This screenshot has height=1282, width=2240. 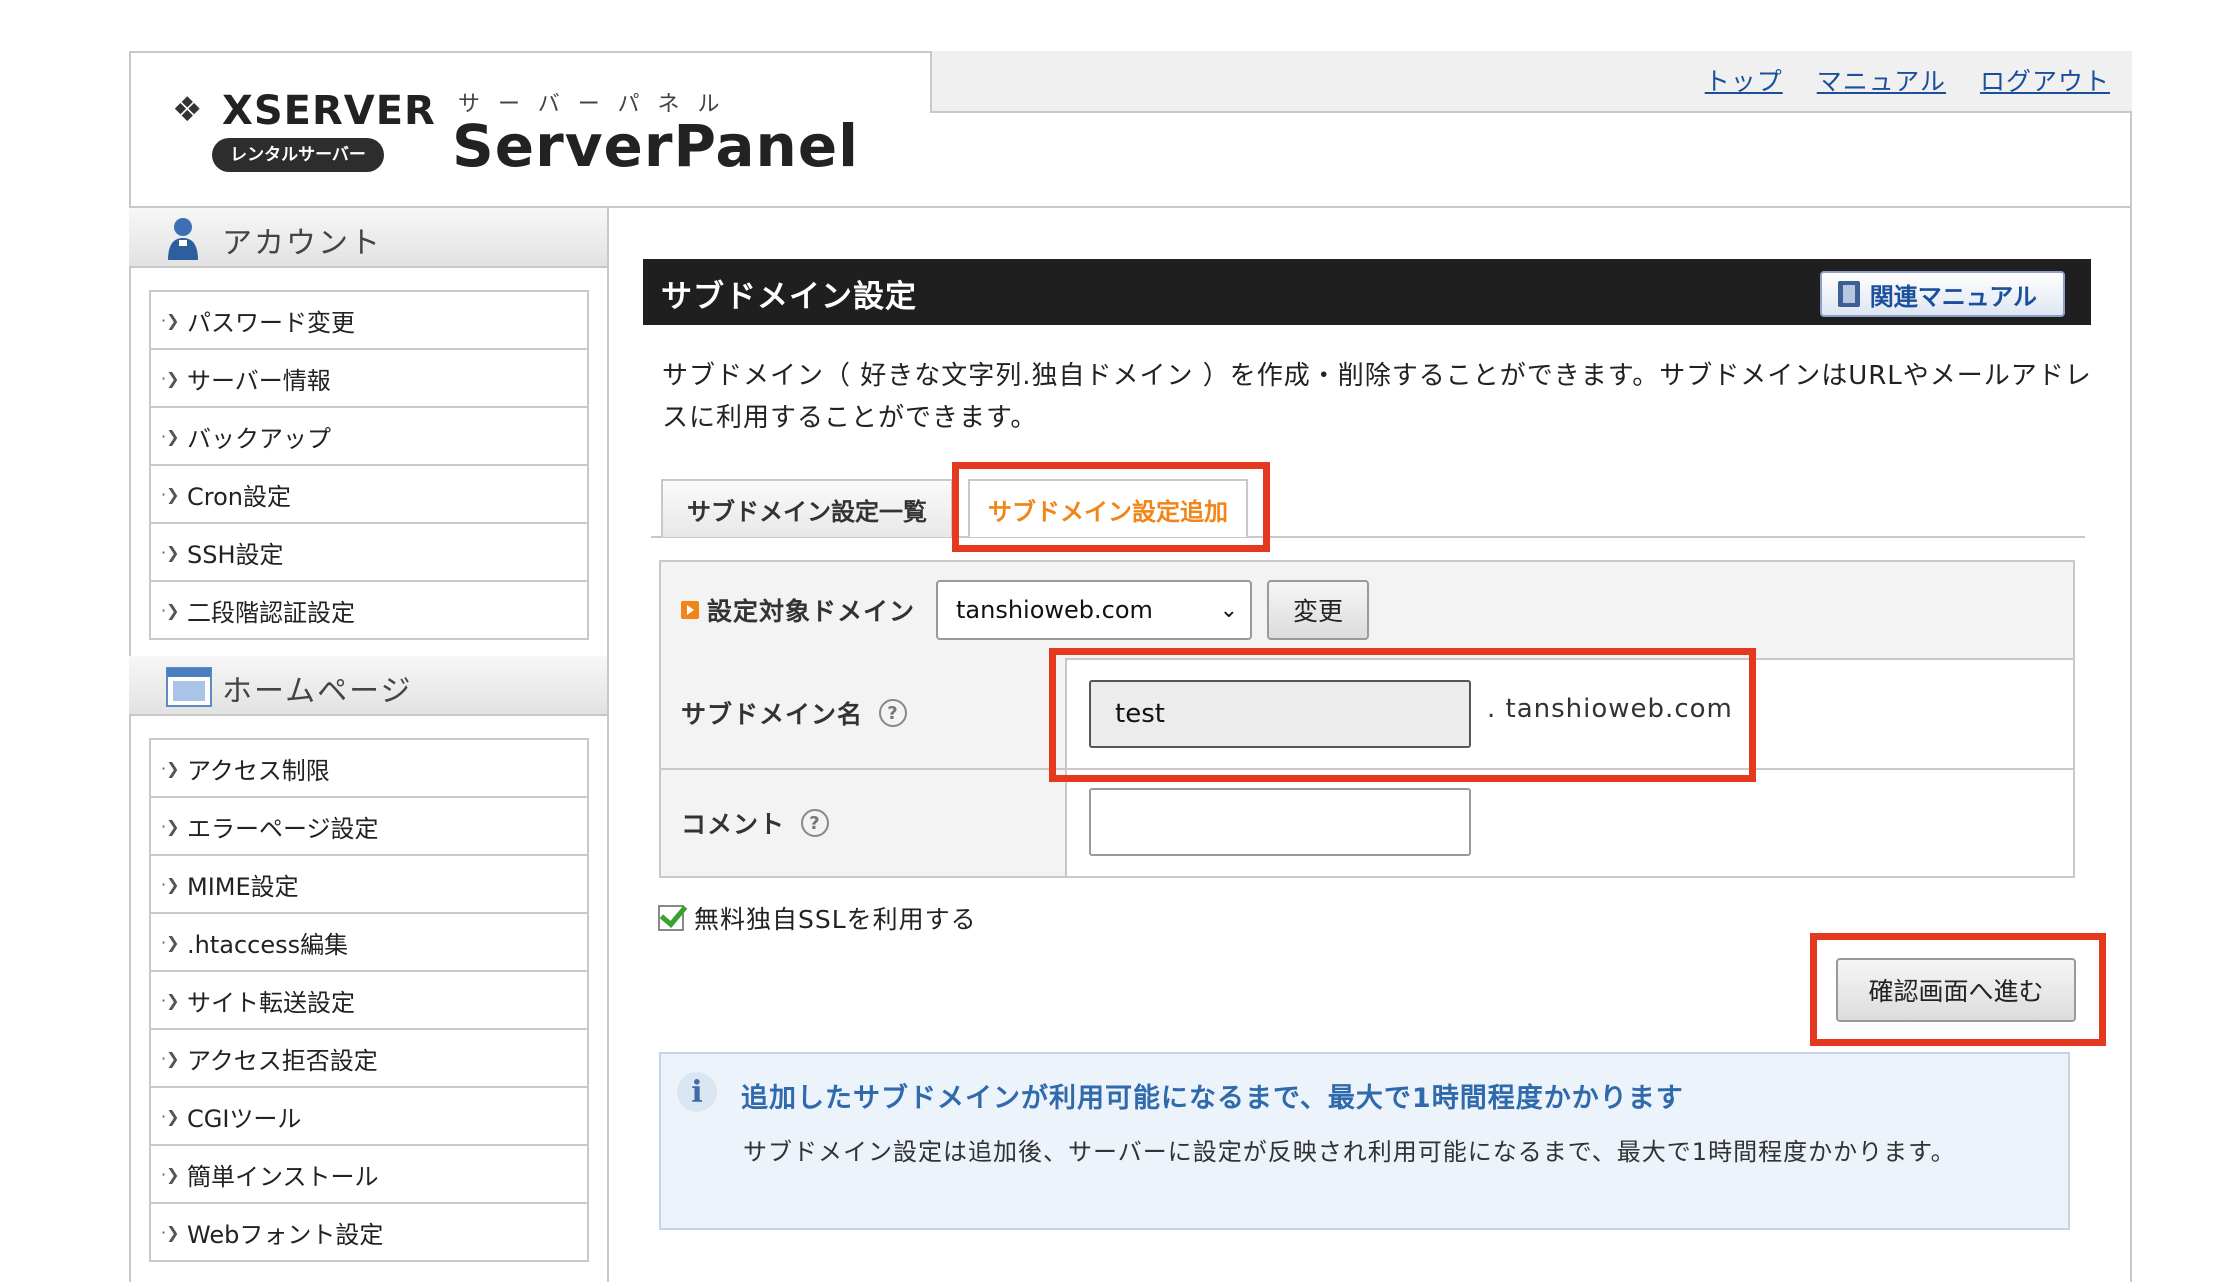 I want to click on nav-top-link: トップ, so click(x=1744, y=80).